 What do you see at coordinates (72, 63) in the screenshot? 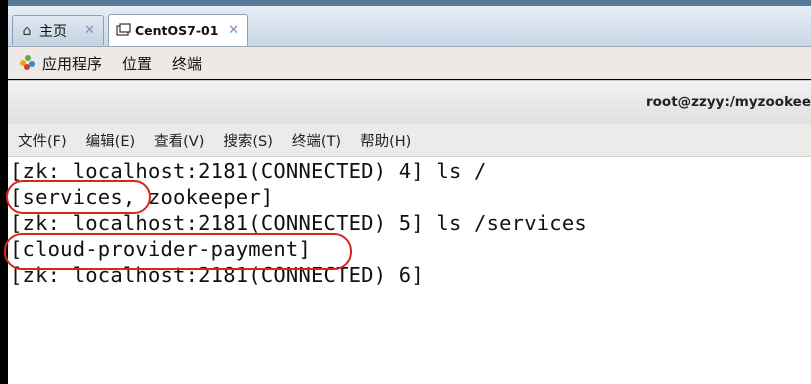
I see `applications-menu-label: 应用程序` at bounding box center [72, 63].